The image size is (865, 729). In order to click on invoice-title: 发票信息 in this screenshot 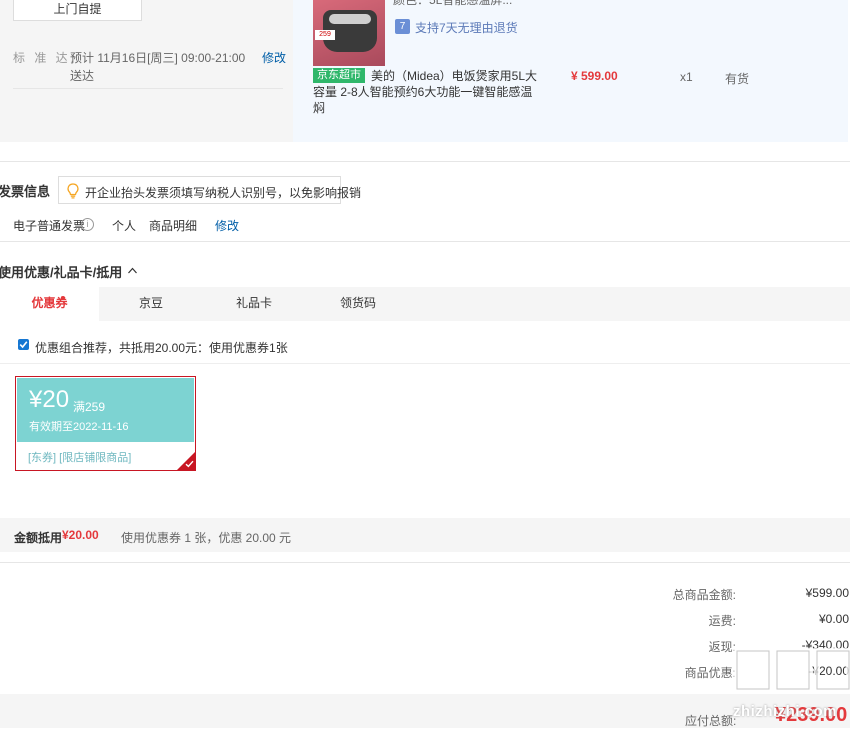, I will do `click(25, 191)`.